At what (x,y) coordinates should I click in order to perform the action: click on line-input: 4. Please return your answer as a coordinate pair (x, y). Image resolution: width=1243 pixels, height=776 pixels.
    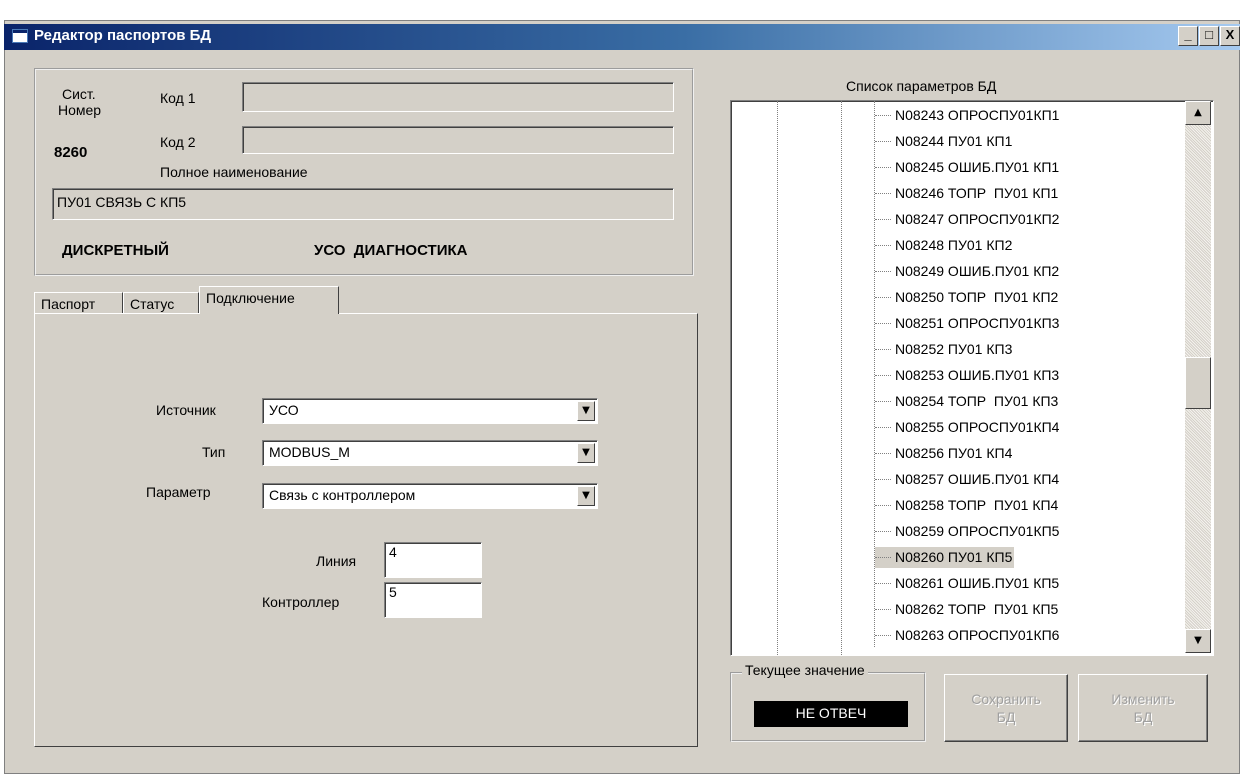
    Looking at the image, I should click on (433, 560).